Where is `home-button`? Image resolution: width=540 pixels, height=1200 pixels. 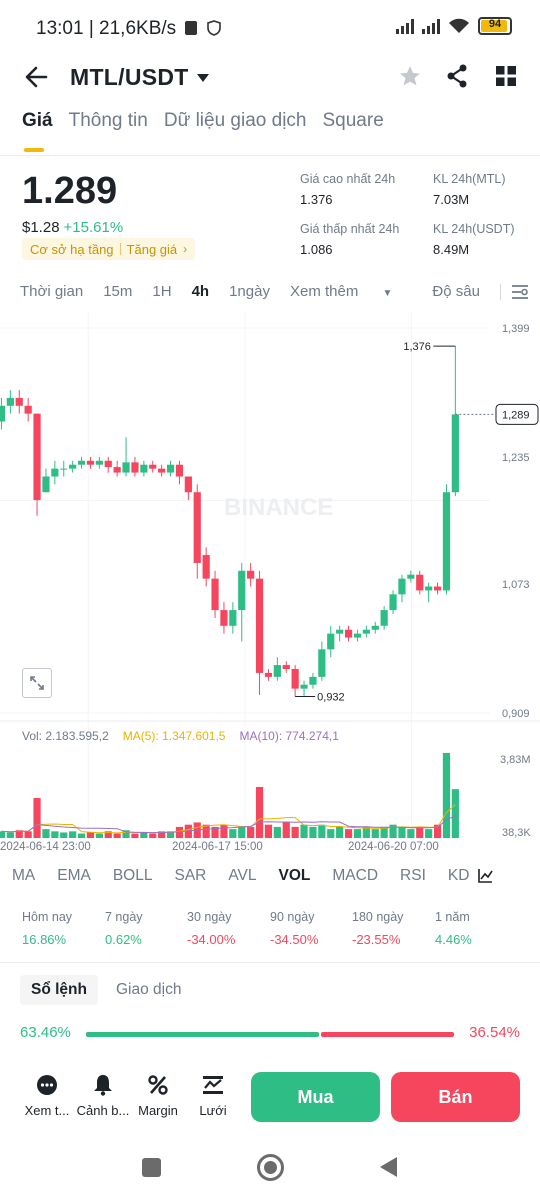 home-button is located at coordinates (270, 1167).